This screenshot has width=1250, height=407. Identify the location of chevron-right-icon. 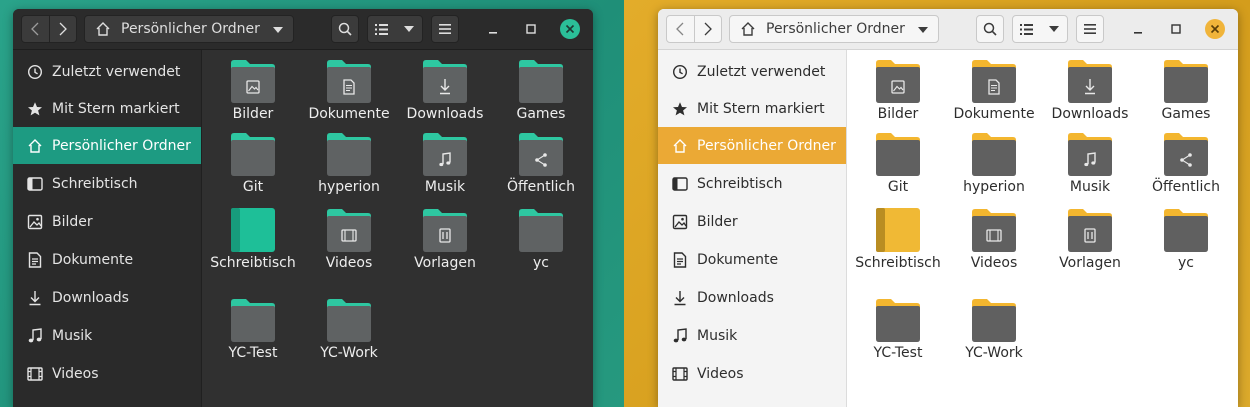
(708, 29).